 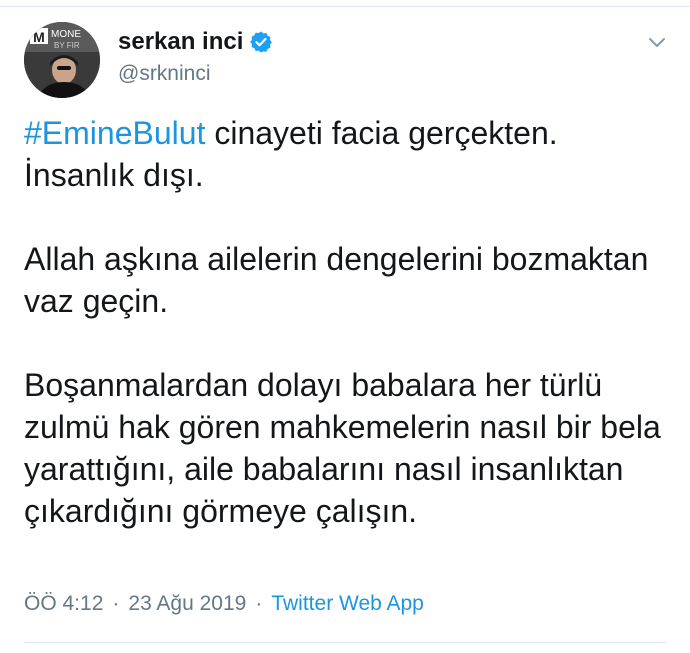 What do you see at coordinates (114, 133) in the screenshot?
I see `hashtag-link: #EmineBulut` at bounding box center [114, 133].